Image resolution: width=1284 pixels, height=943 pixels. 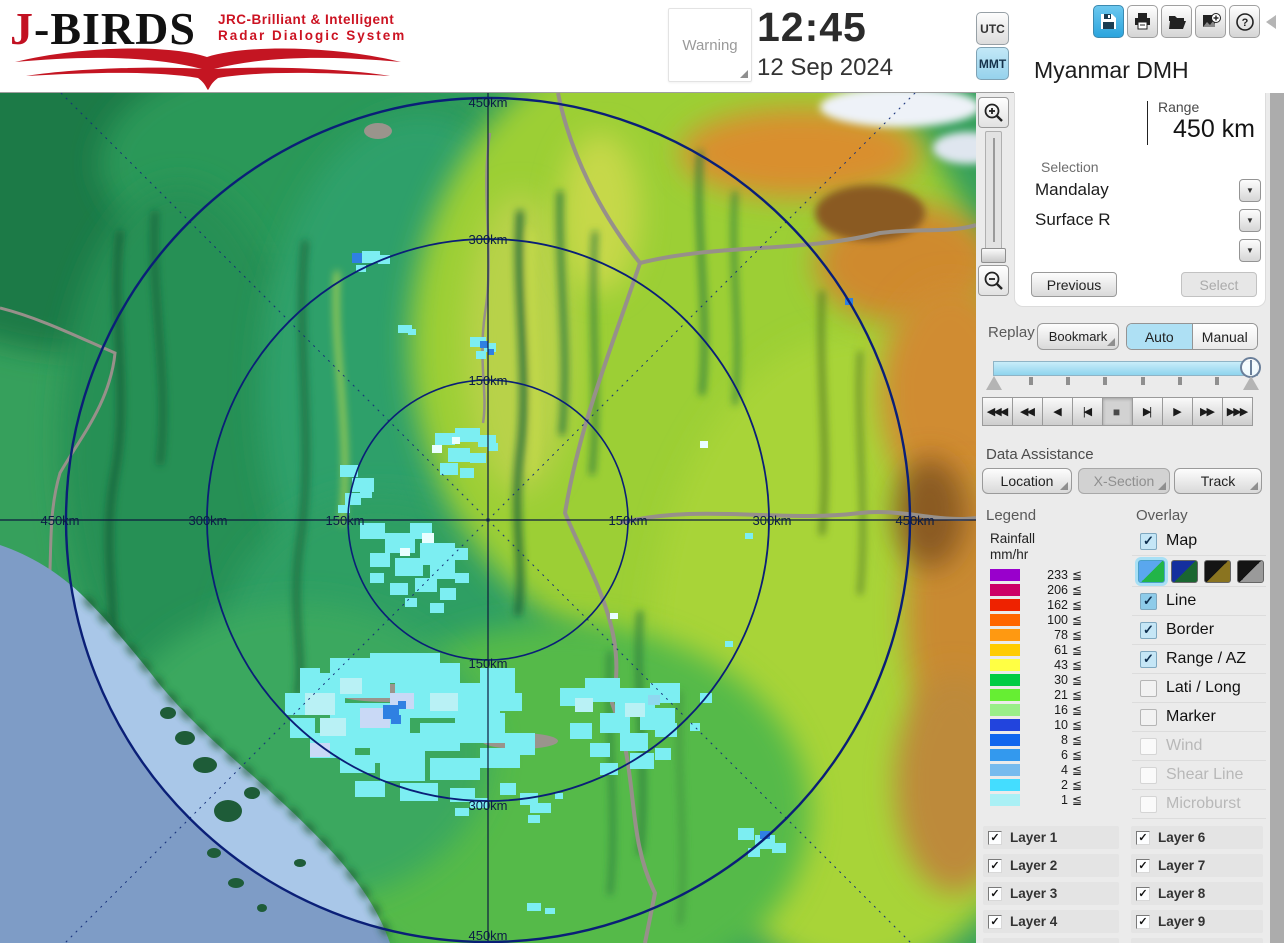 What do you see at coordinates (1219, 284) in the screenshot?
I see `select-button: Select` at bounding box center [1219, 284].